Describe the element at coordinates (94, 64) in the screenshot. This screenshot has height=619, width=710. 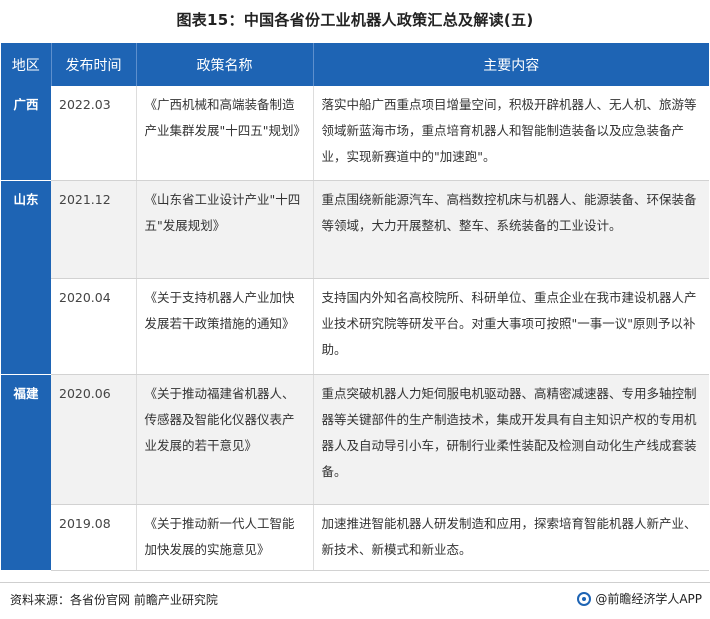
I see `header-date: 发布时间` at that location.